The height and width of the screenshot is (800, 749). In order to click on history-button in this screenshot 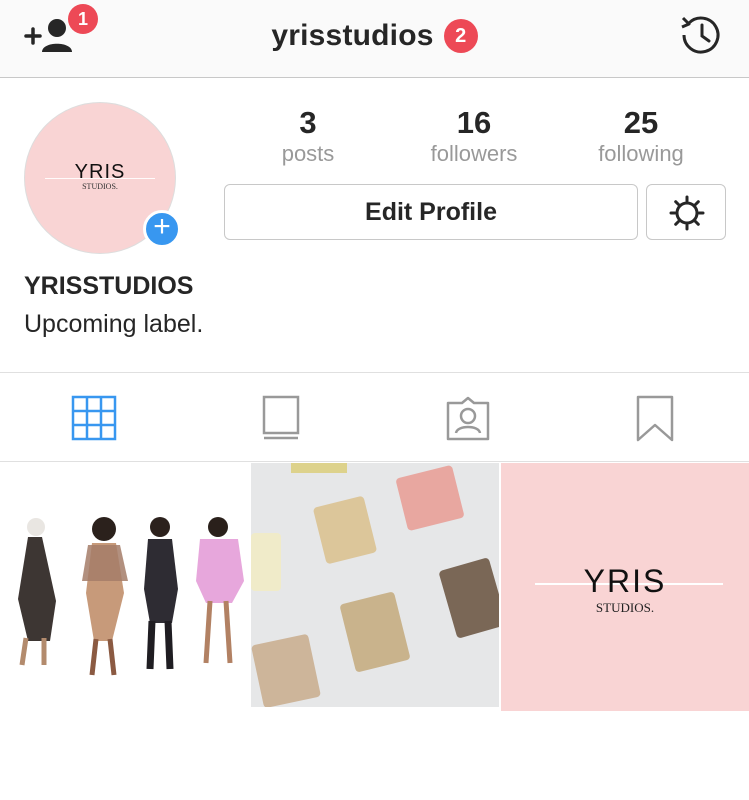, I will do `click(700, 35)`.